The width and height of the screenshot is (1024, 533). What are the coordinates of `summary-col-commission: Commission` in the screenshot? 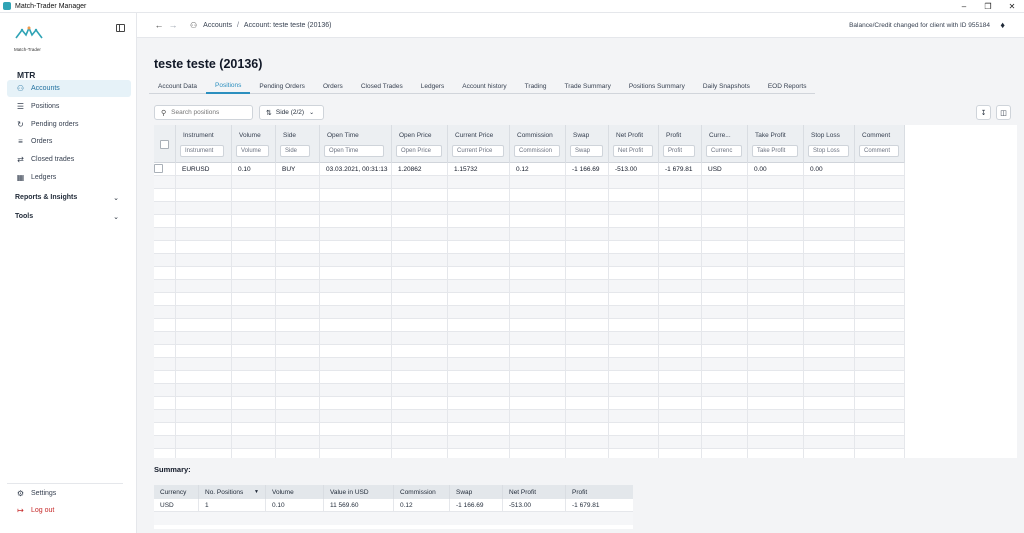 It's located at (422, 492).